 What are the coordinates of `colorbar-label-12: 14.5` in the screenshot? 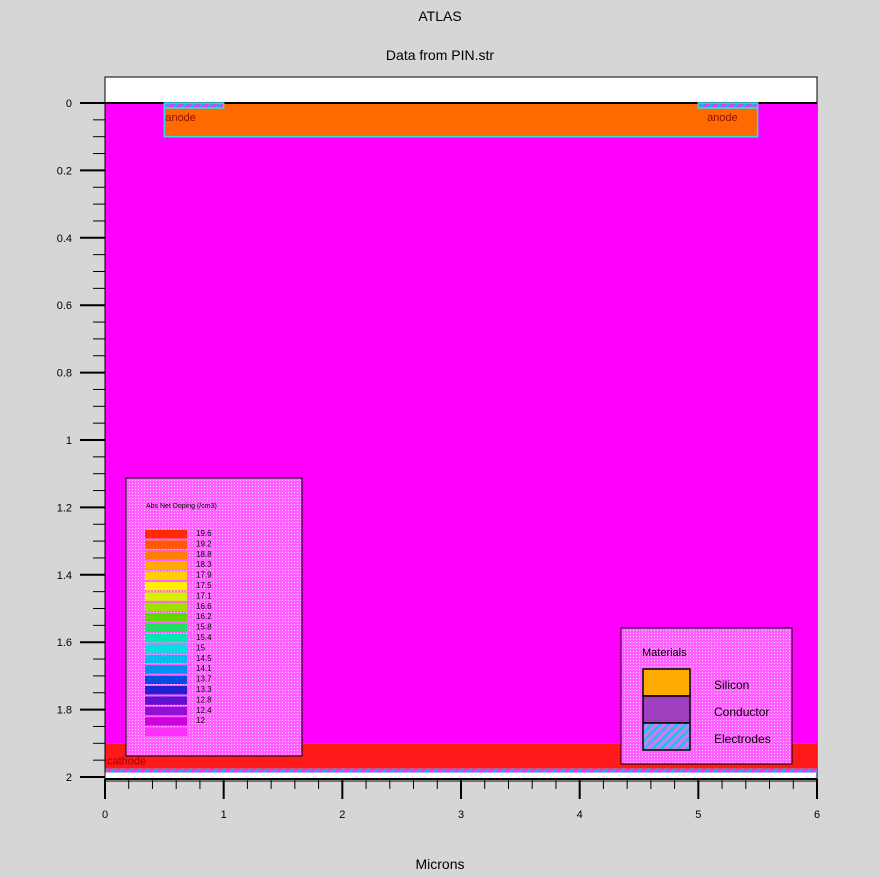 It's located at (204, 658).